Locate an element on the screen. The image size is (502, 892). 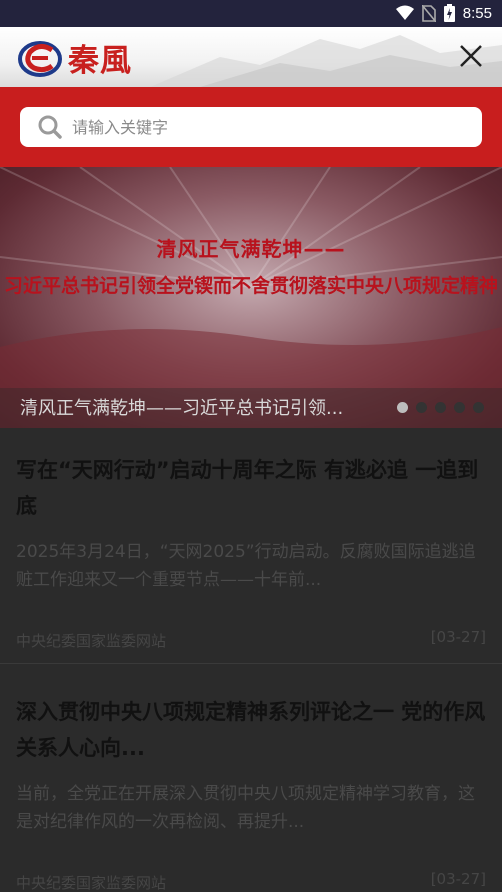
search-icon is located at coordinates (50, 127).